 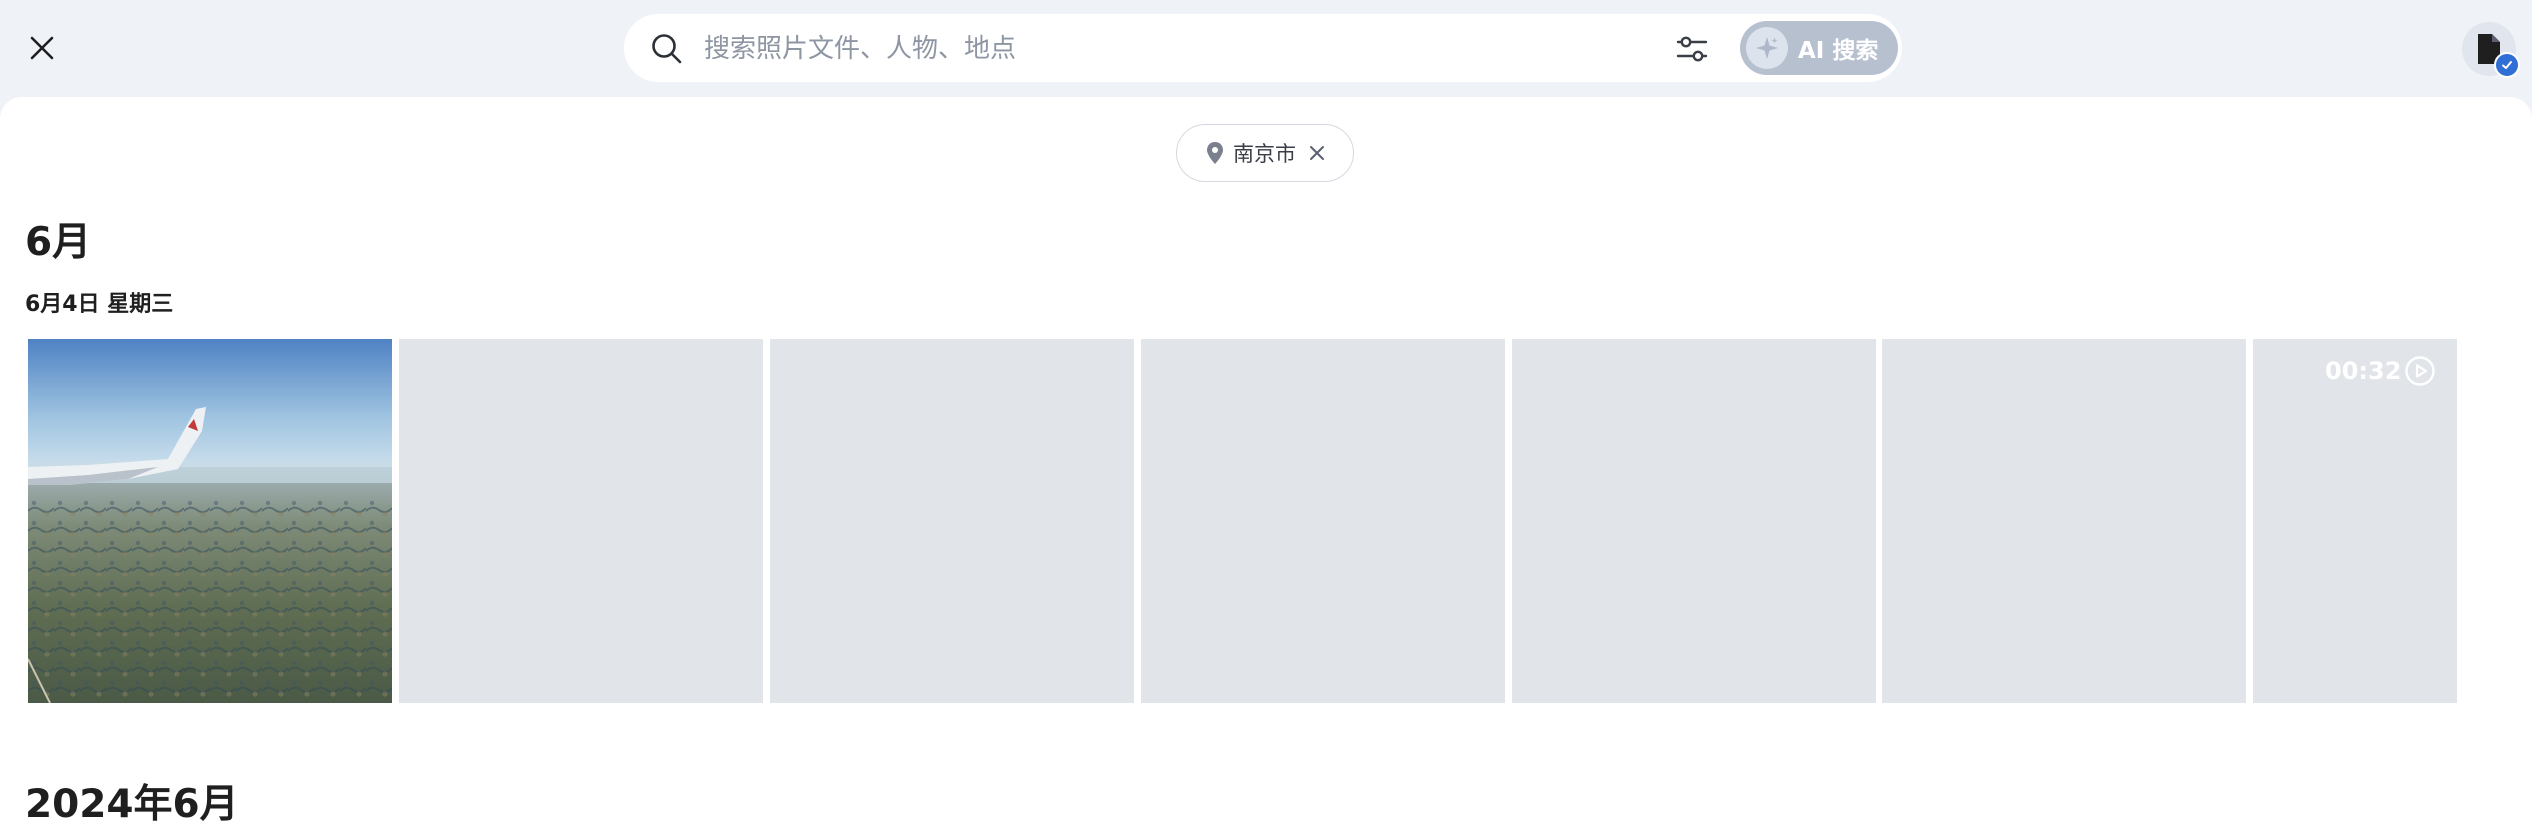 I want to click on filter-settings-icon, so click(x=1692, y=49).